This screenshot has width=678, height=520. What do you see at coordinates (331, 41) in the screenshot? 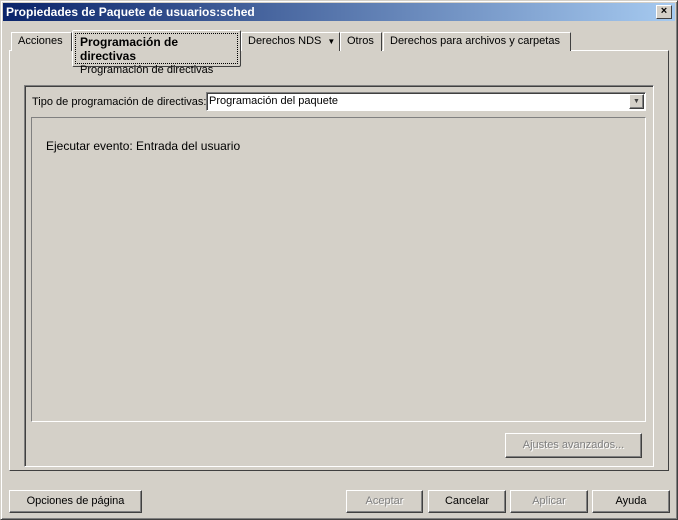
I see `dropdown-arrow-icon: ▼` at bounding box center [331, 41].